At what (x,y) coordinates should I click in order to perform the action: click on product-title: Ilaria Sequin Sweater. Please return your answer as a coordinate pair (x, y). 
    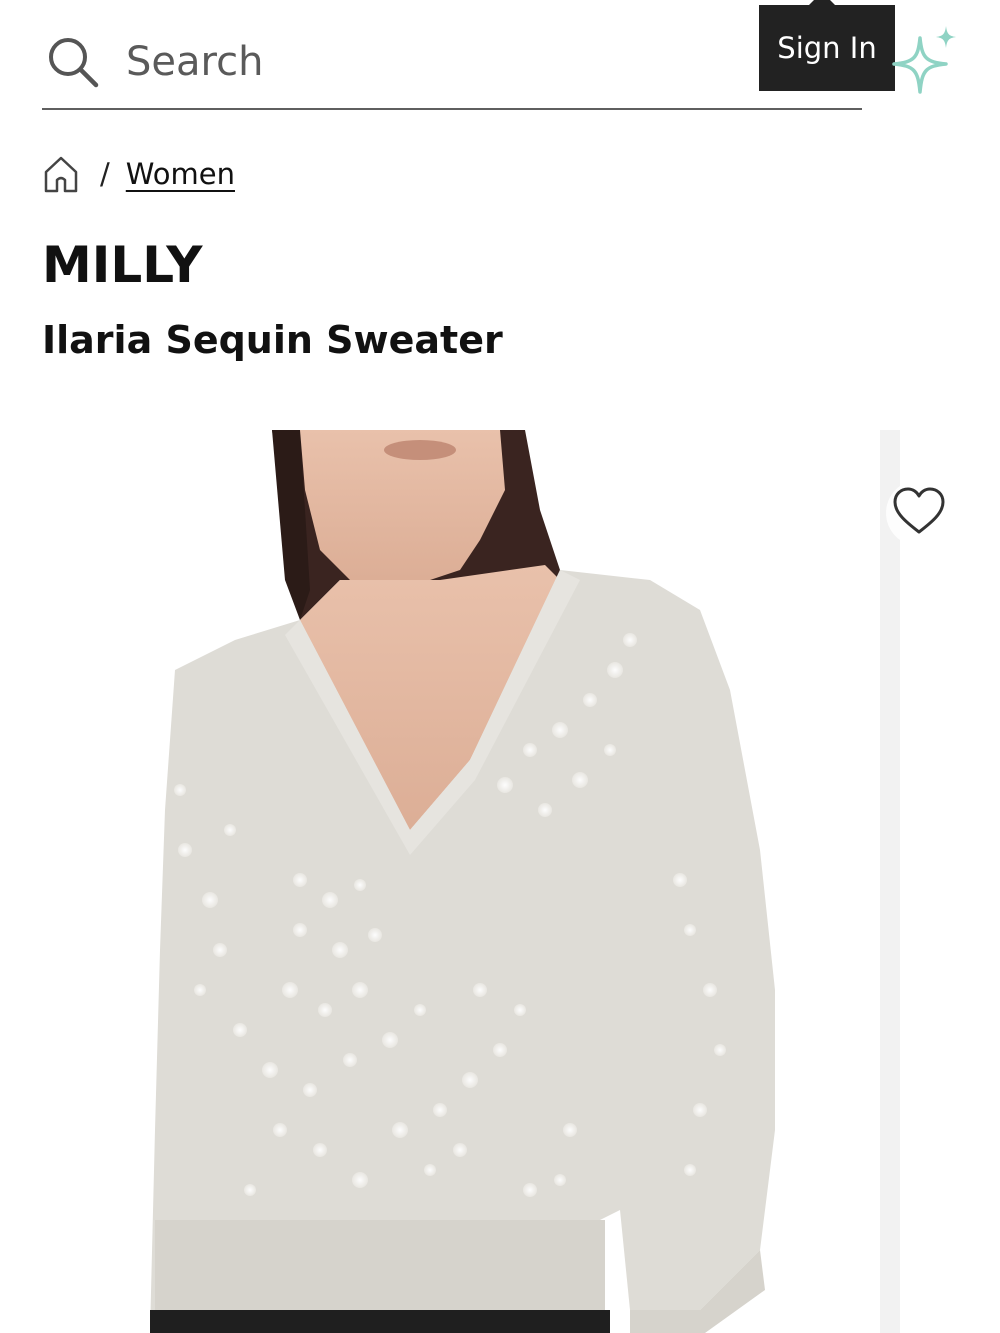
    Looking at the image, I should click on (272, 340).